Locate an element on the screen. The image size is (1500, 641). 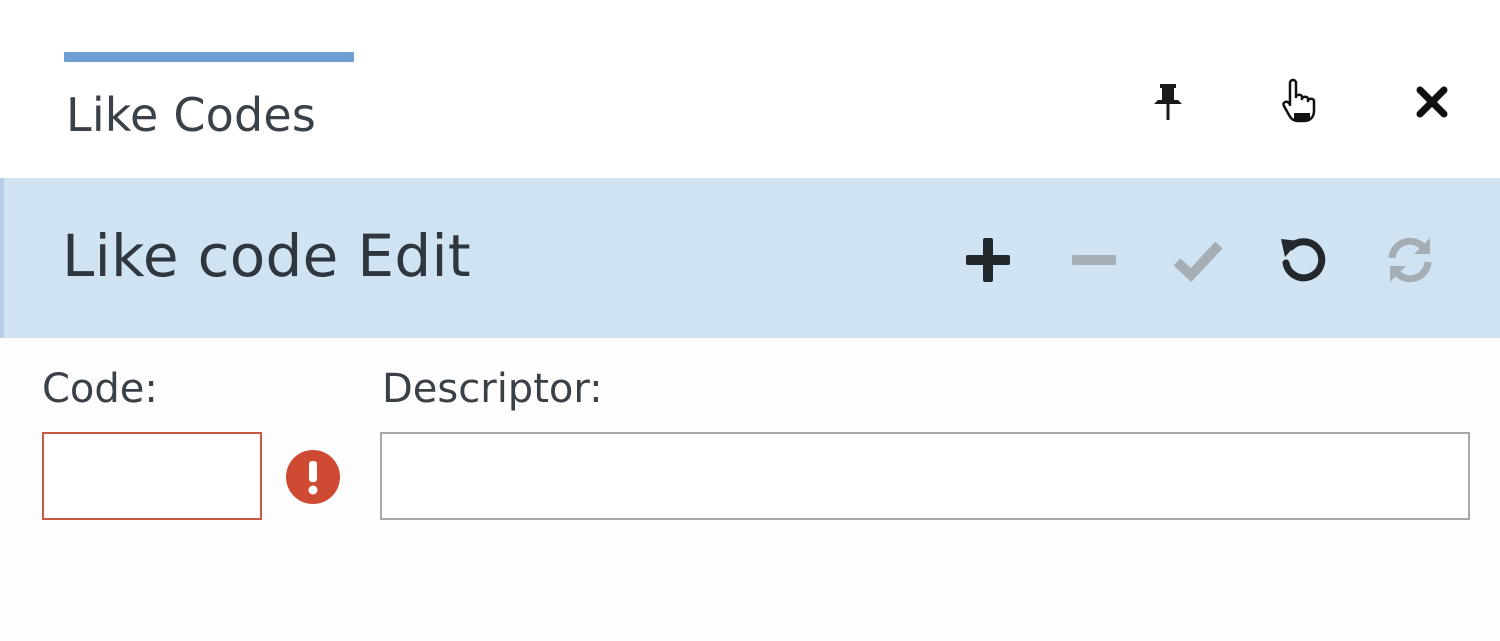
save-check-icon is located at coordinates (1198, 262).